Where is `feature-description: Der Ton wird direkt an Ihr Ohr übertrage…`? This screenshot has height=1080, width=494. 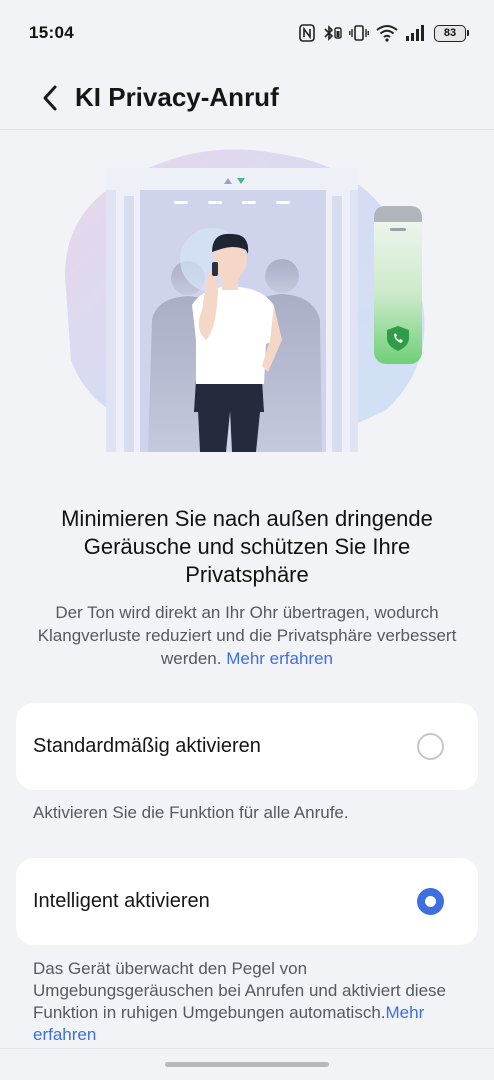
feature-description: Der Ton wird direkt an Ihr Ohr übertrage… is located at coordinates (247, 635).